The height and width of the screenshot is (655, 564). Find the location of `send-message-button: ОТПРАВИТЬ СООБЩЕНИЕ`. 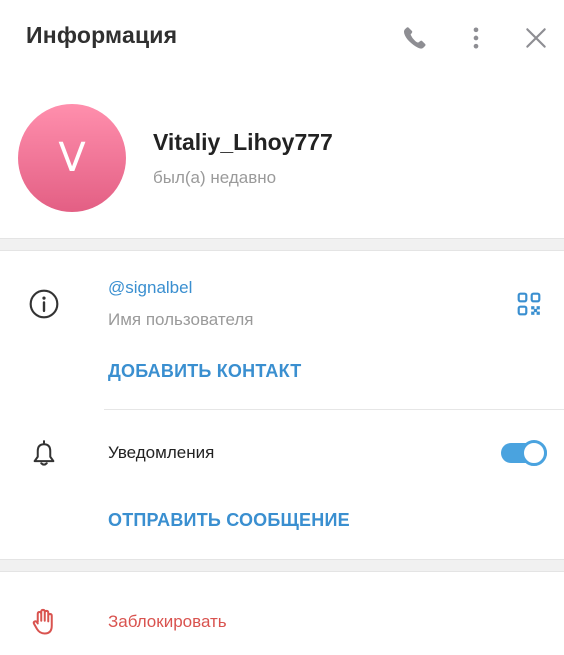

send-message-button: ОТПРАВИТЬ СООБЩЕНИЕ is located at coordinates (229, 520).